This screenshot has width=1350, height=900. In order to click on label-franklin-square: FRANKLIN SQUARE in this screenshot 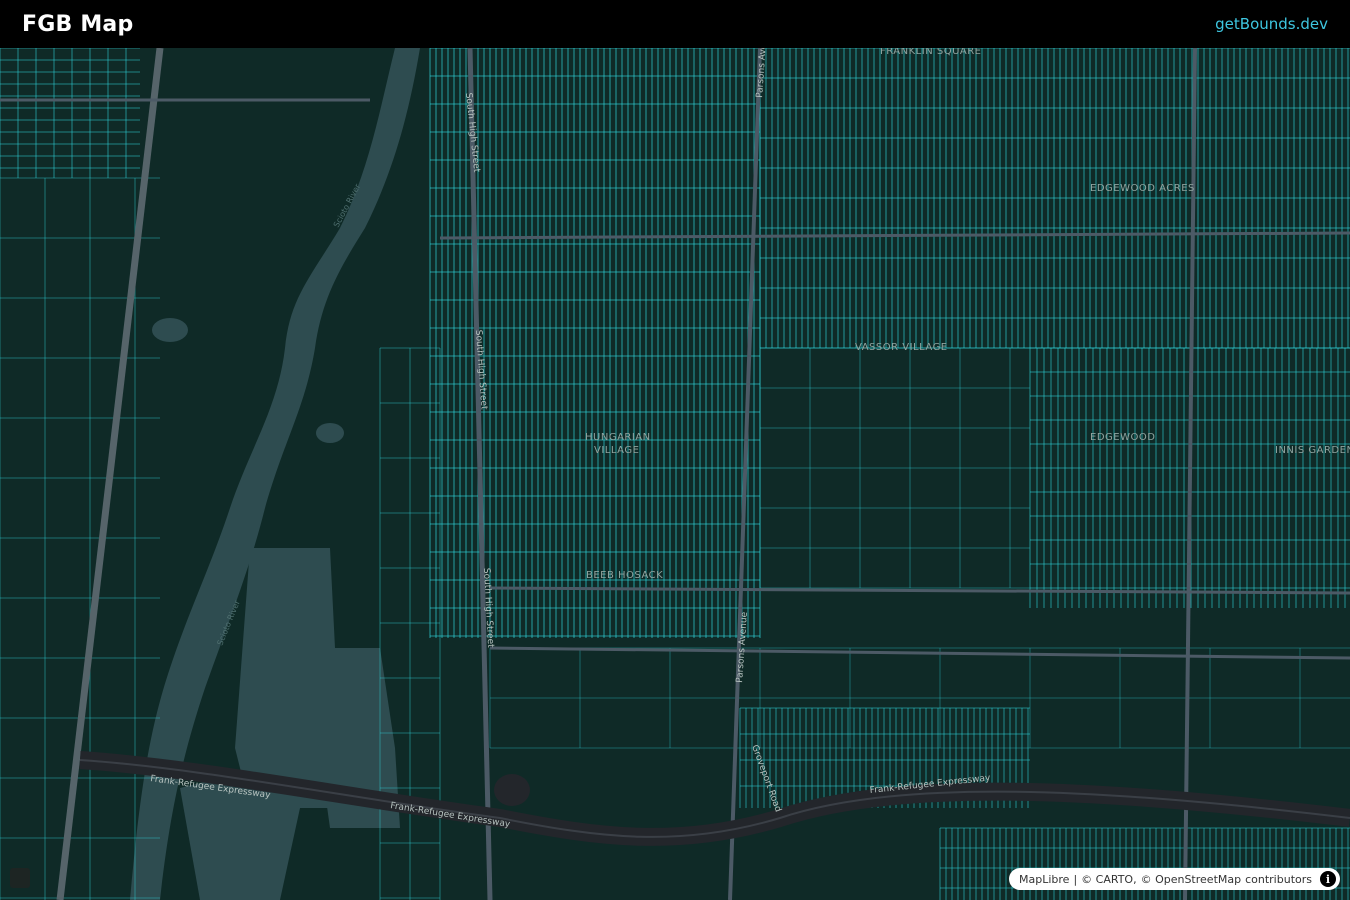, I will do `click(931, 52)`.